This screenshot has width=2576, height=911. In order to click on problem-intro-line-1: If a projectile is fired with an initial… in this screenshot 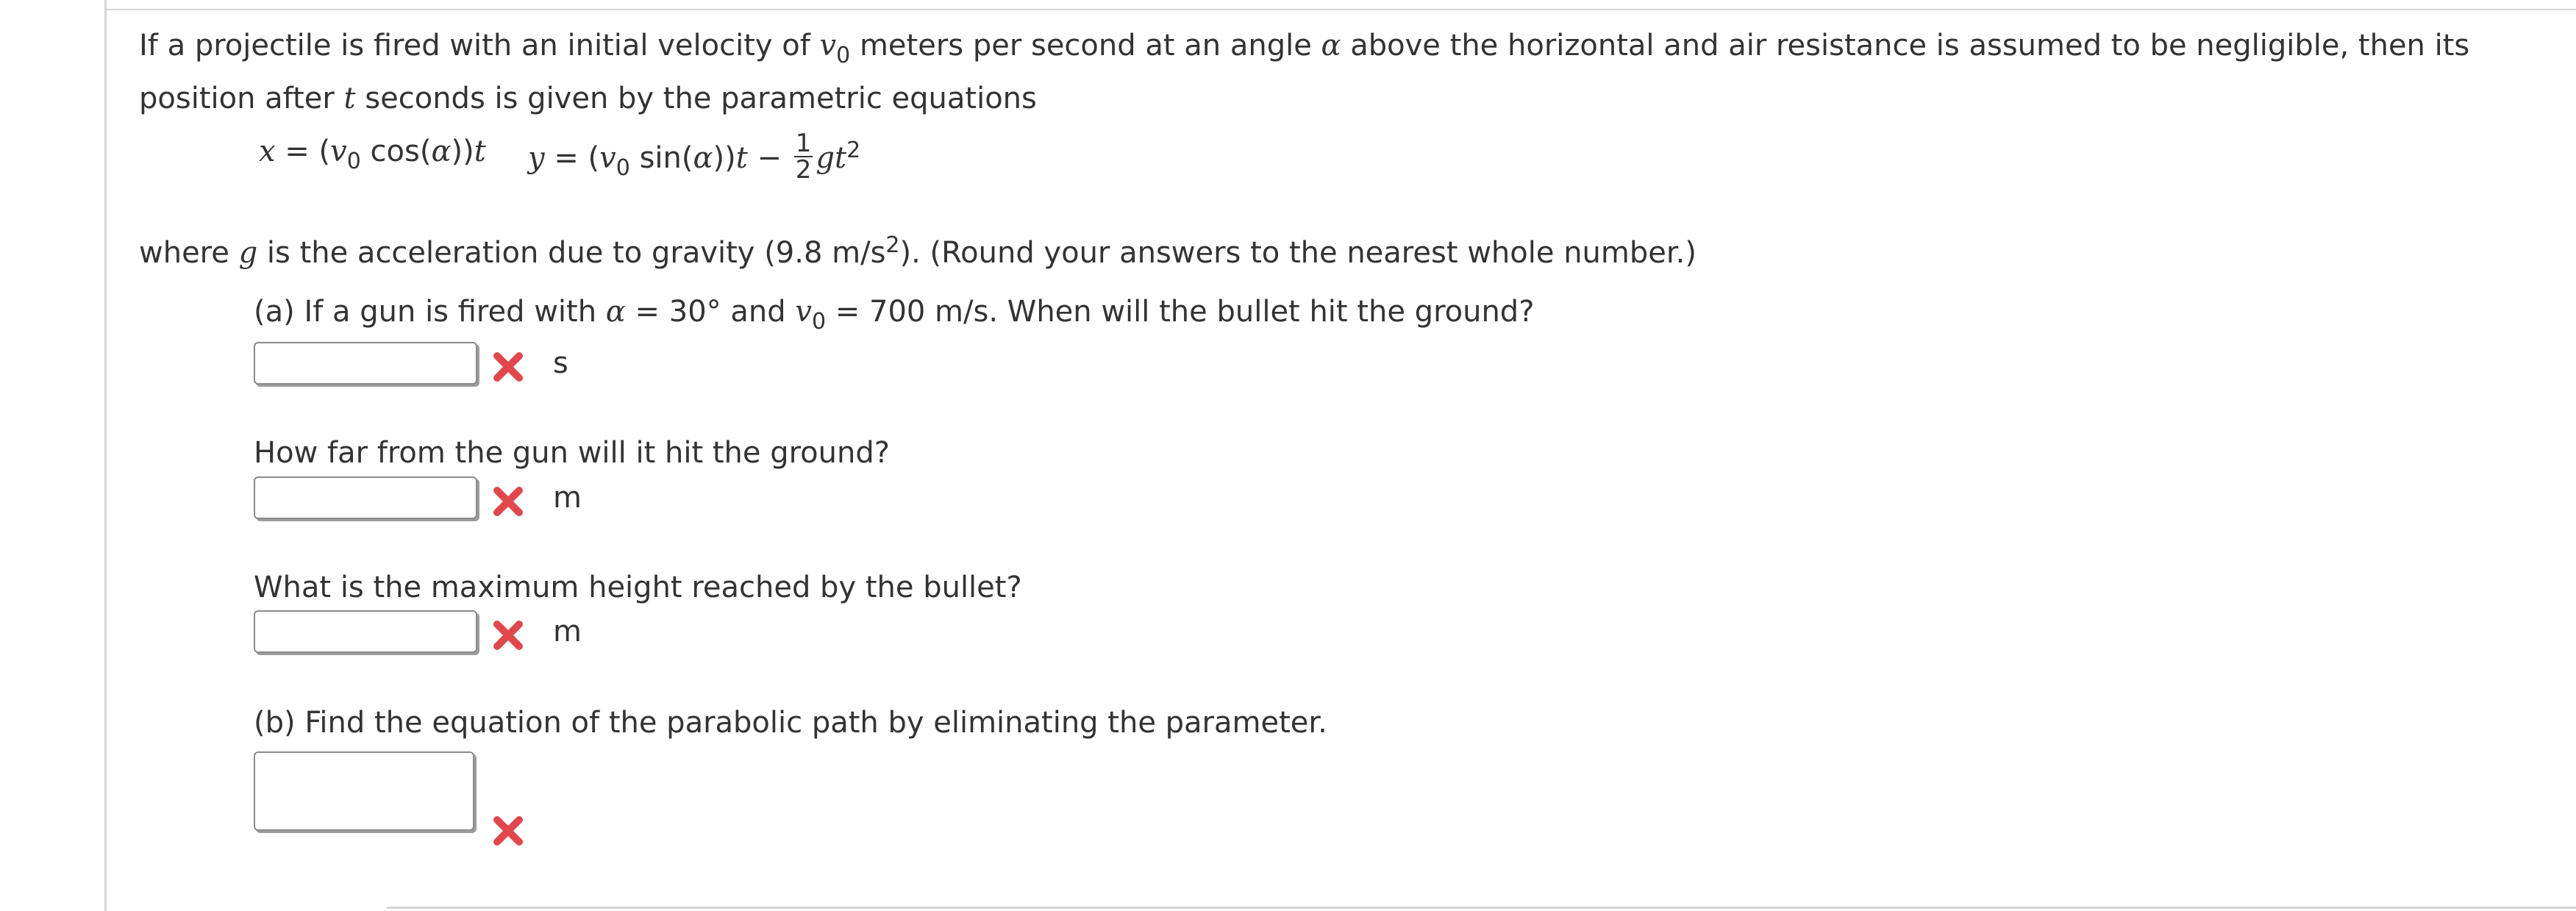, I will do `click(1304, 48)`.